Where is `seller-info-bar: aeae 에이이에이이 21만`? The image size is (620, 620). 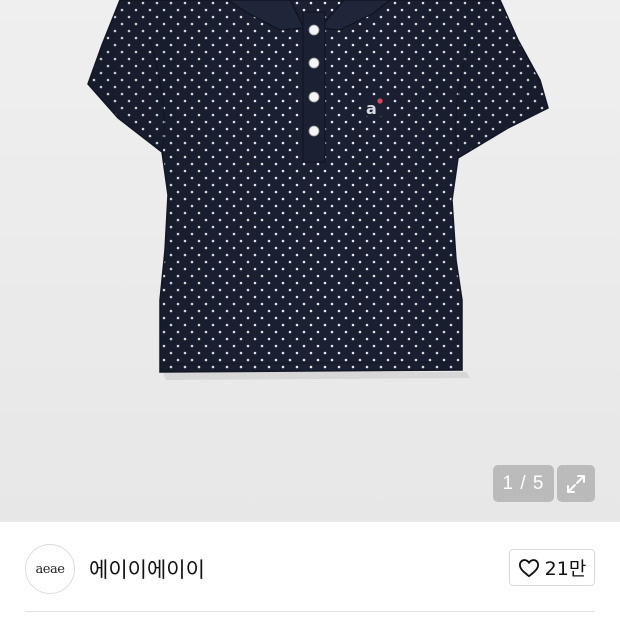
seller-info-bar: aeae 에이이에이이 21만 is located at coordinates (310, 567).